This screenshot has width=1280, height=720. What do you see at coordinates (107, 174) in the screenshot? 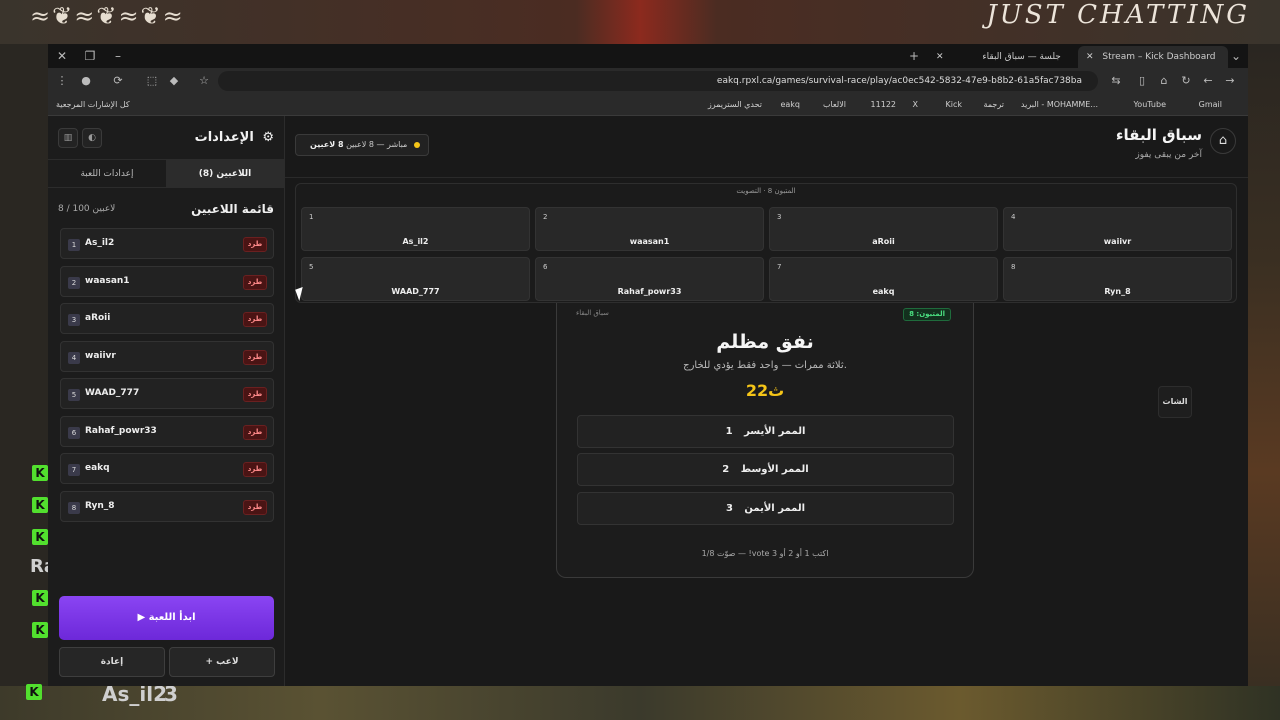
I see `tab-game-settings: إعدادات اللعبة` at bounding box center [107, 174].